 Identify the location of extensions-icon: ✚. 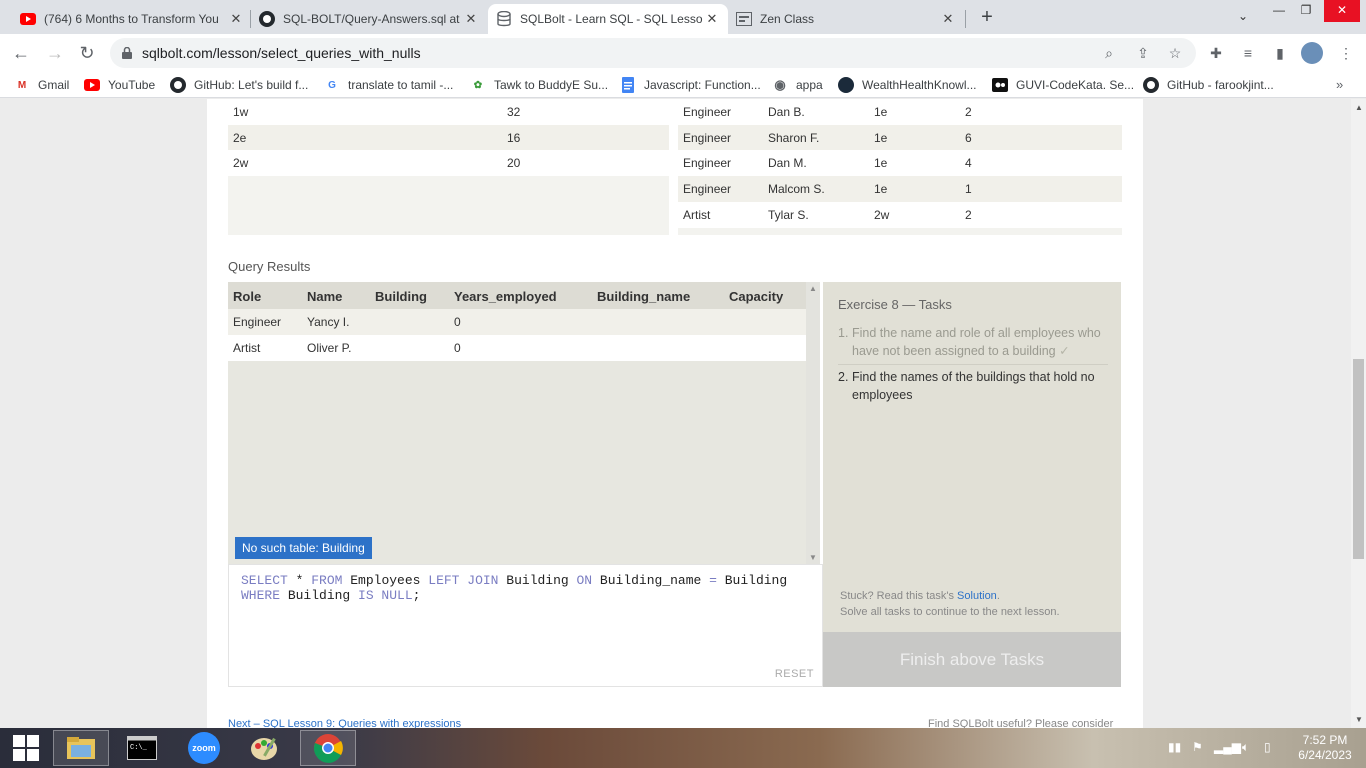
(1216, 53).